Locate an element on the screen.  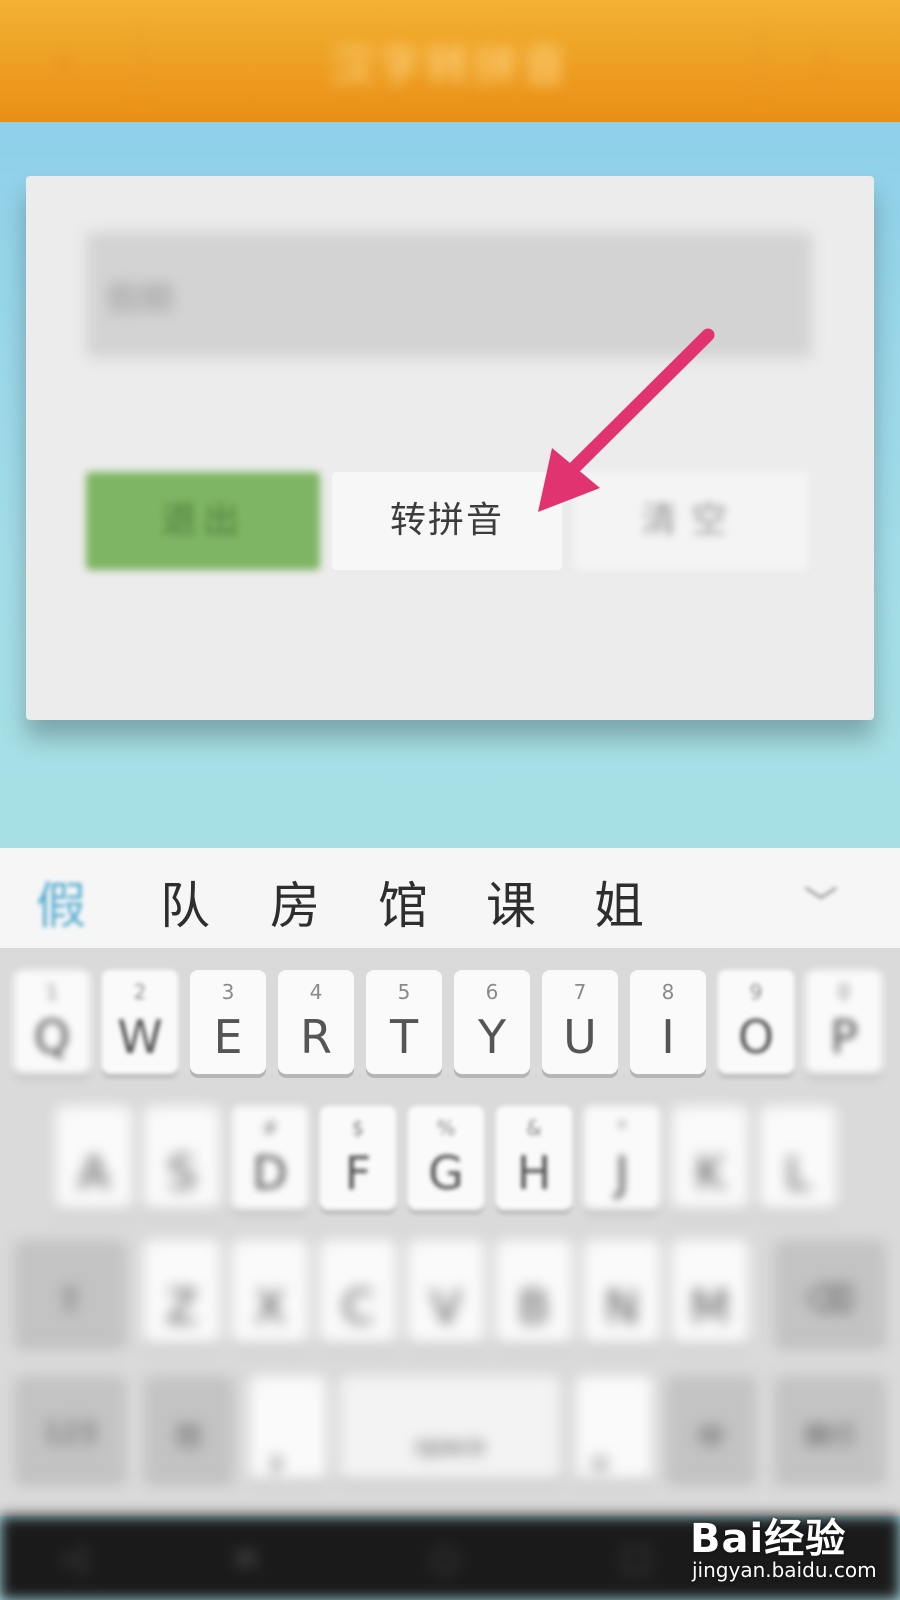
key-c: C is located at coordinates (358, 1292).